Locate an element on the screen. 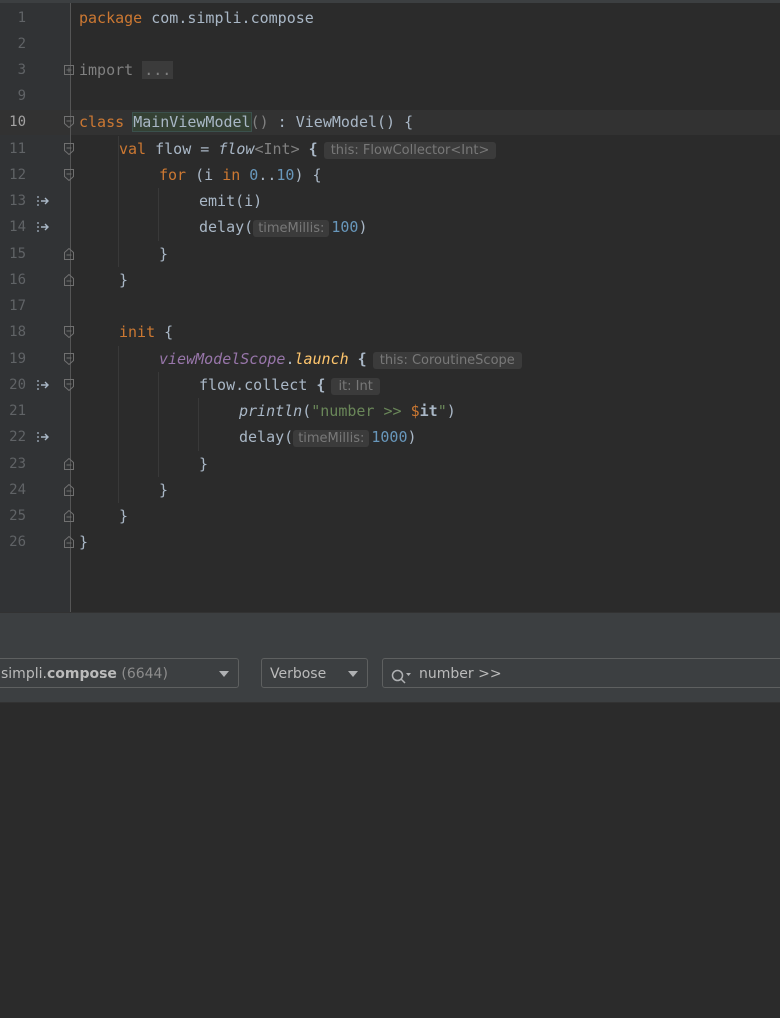 This screenshot has width=780, height=1018. line-number: 13 is located at coordinates (13, 201).